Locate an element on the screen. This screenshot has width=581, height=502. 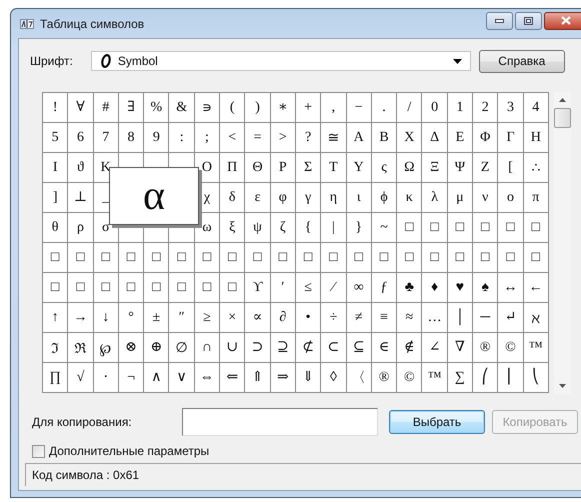
character-cell: ⇐ is located at coordinates (232, 377).